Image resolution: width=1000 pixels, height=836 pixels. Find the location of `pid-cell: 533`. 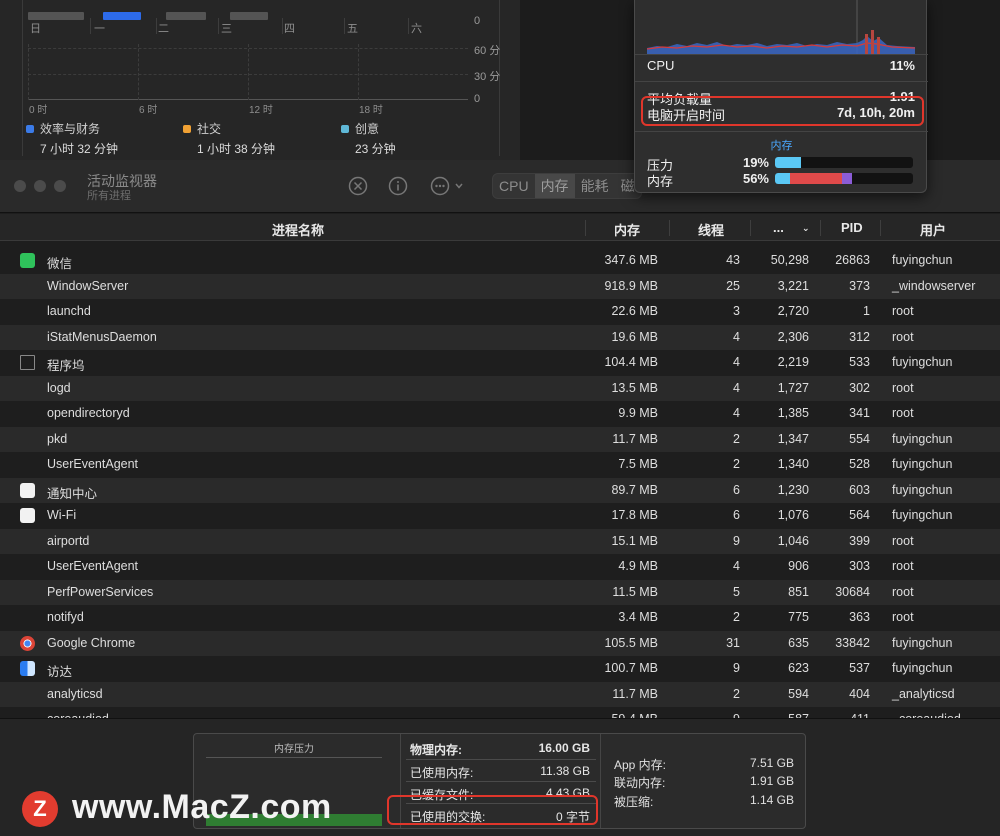

pid-cell: 533 is located at coordinates (859, 362).